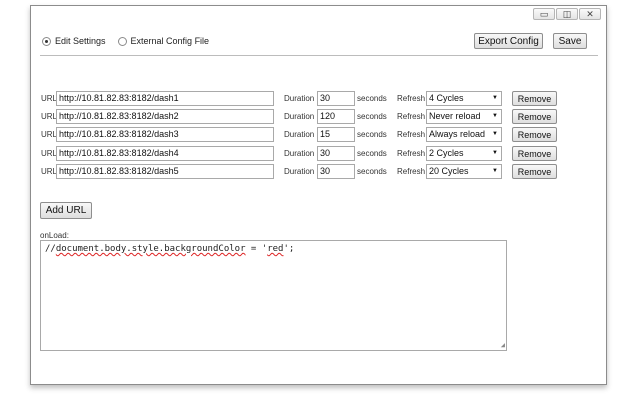 This screenshot has height=400, width=640. I want to click on maximize-button: ◫, so click(567, 14).